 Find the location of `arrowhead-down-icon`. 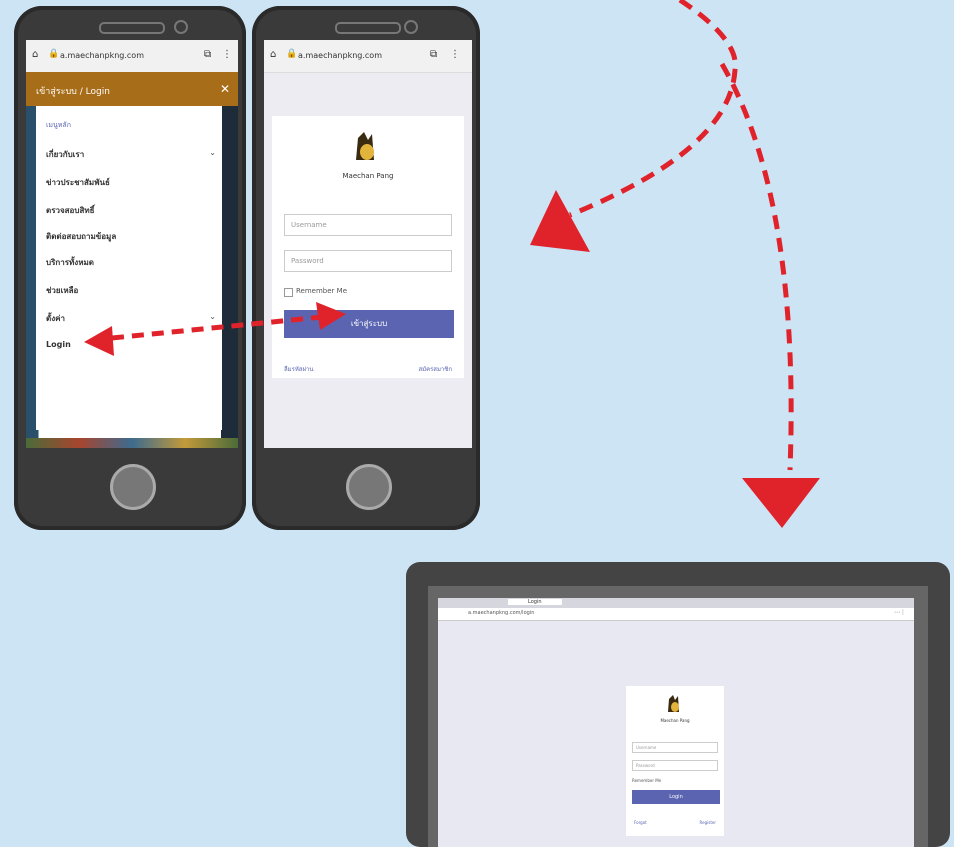

arrowhead-down-icon is located at coordinates (781, 503).